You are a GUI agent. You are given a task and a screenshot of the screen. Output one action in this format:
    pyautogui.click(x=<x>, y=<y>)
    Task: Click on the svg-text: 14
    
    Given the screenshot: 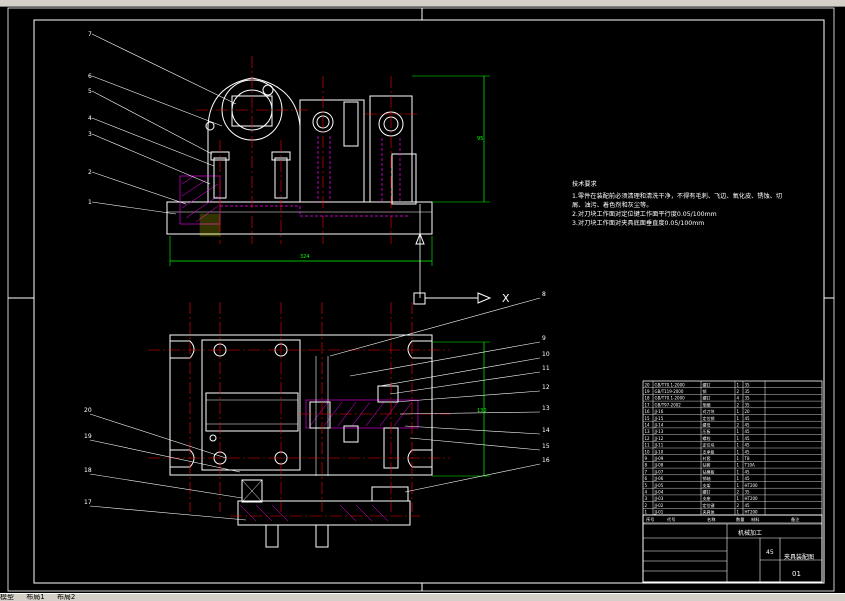 What is the action you would take?
    pyautogui.click(x=546, y=430)
    